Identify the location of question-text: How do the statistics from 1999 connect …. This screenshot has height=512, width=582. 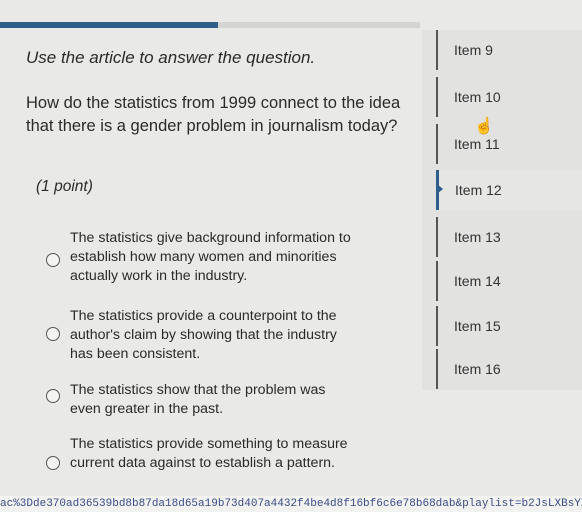
(213, 114).